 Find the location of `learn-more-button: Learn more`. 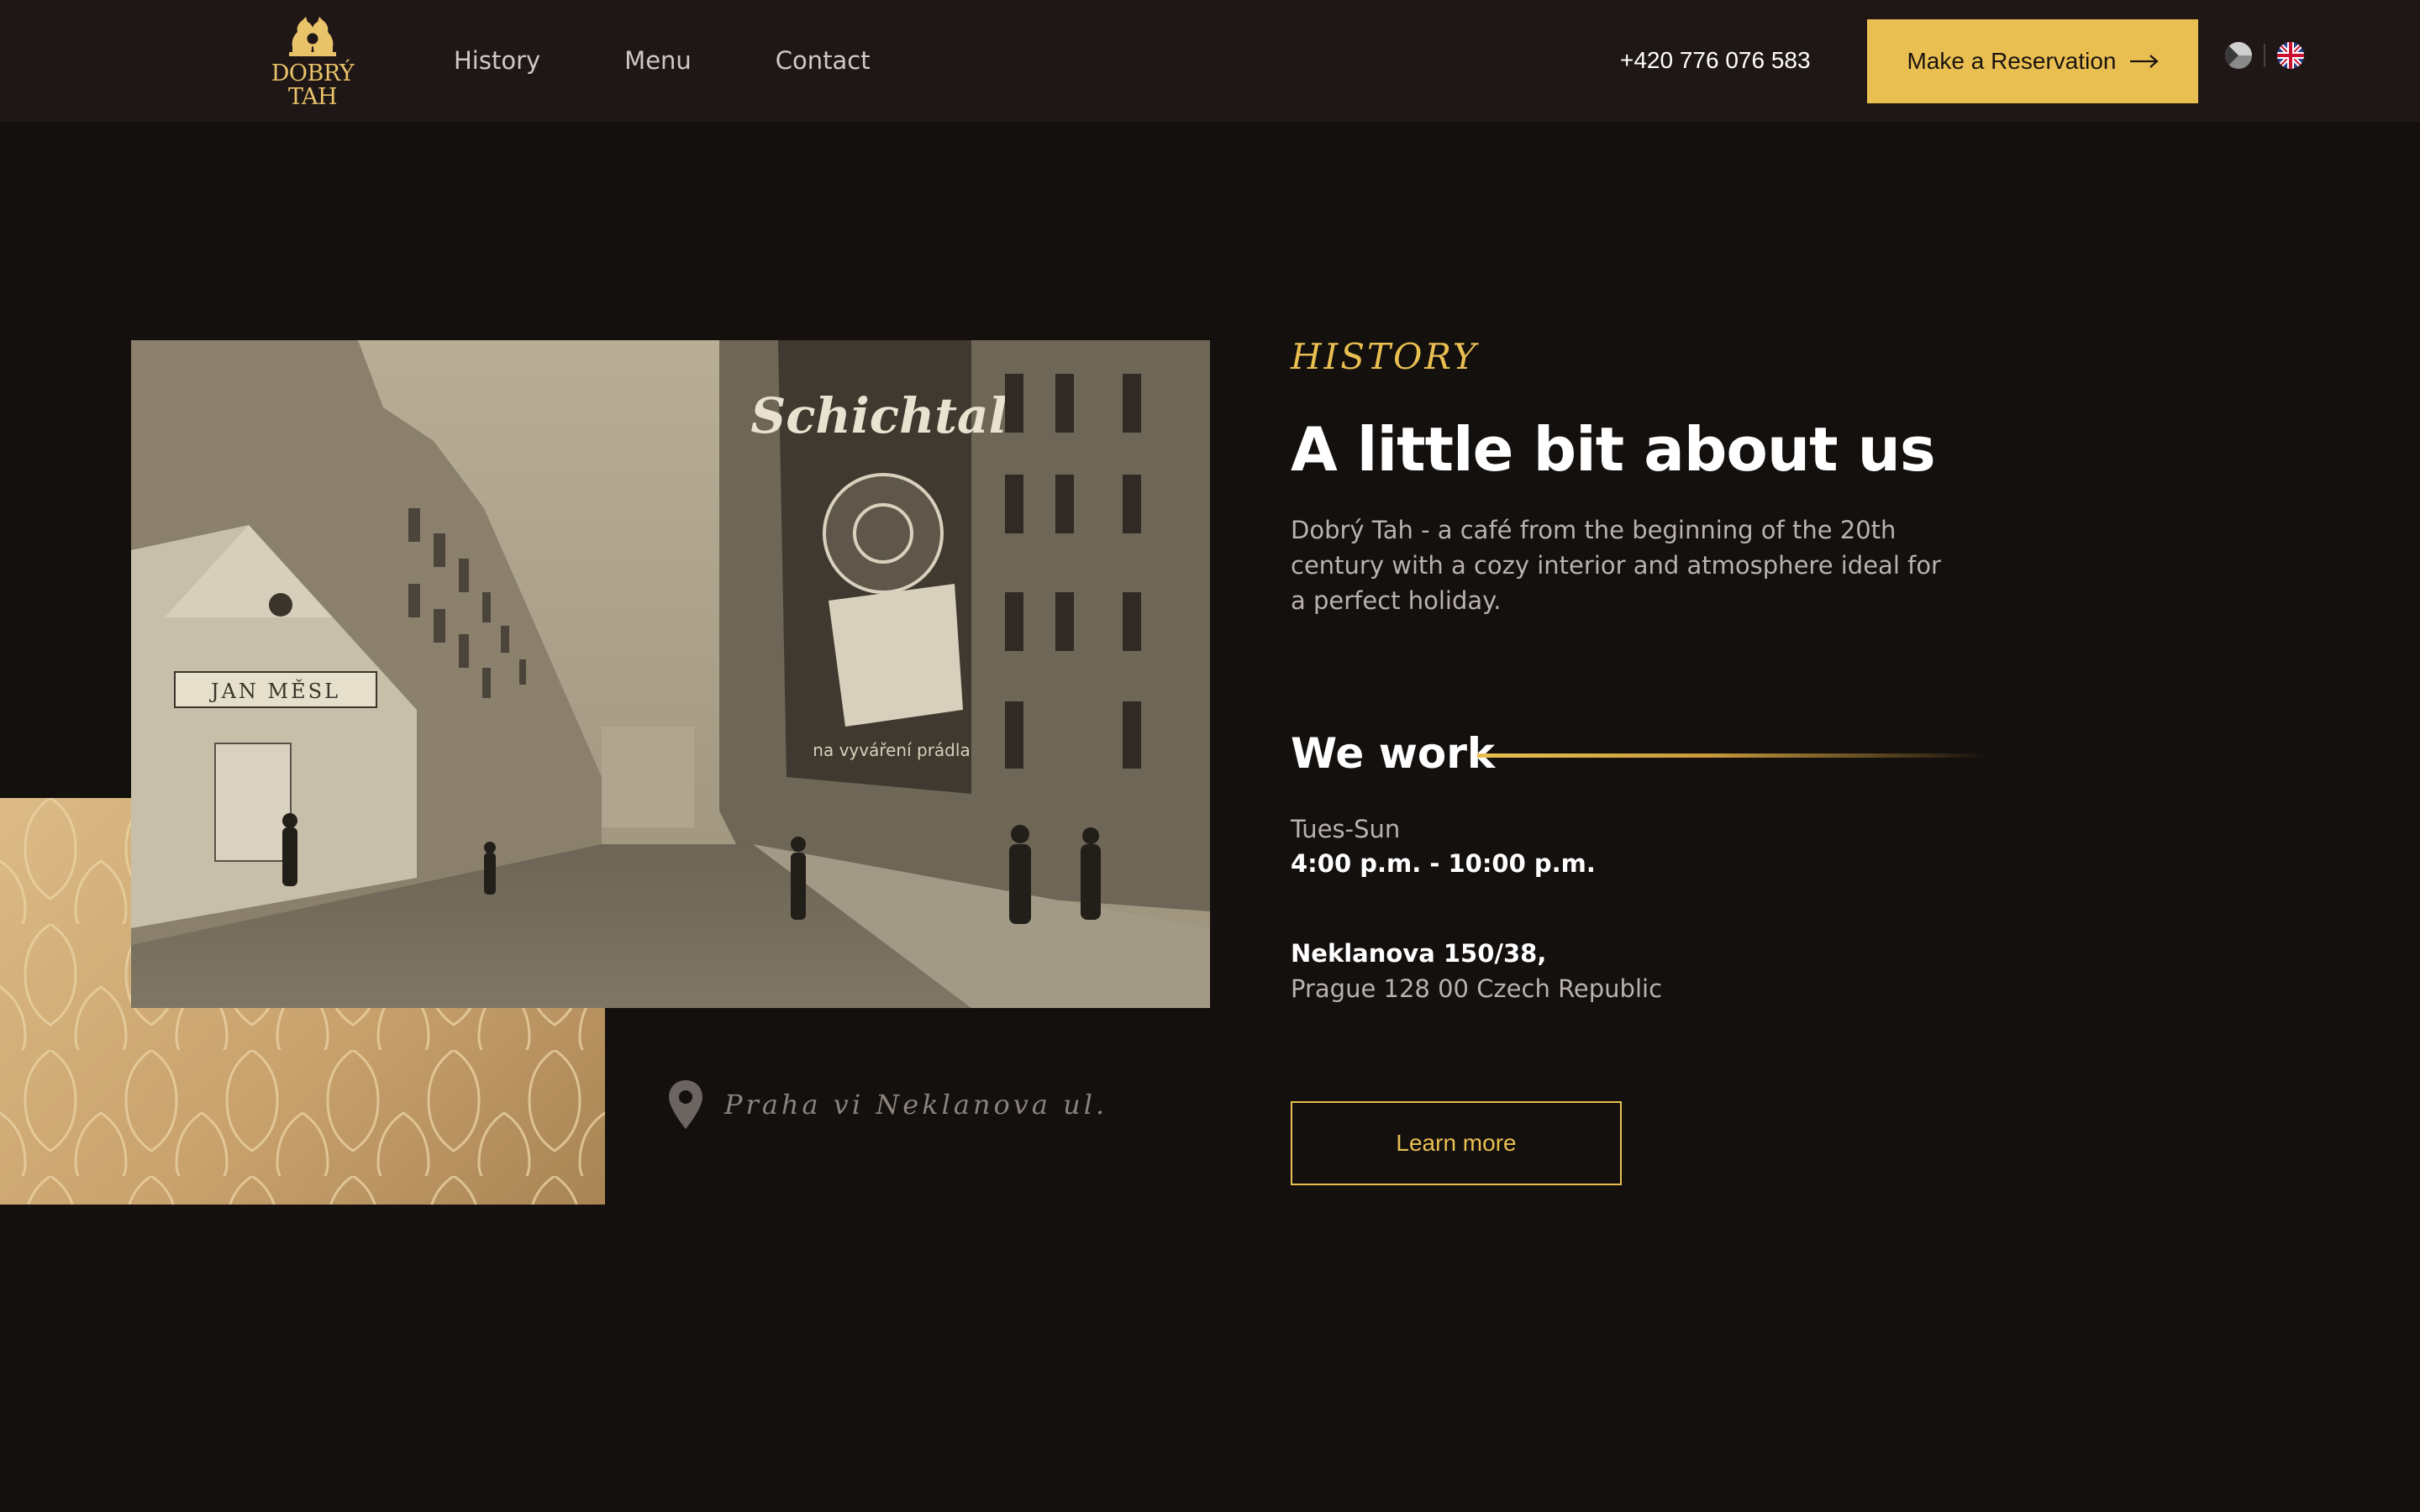

learn-more-button: Learn more is located at coordinates (1456, 1143).